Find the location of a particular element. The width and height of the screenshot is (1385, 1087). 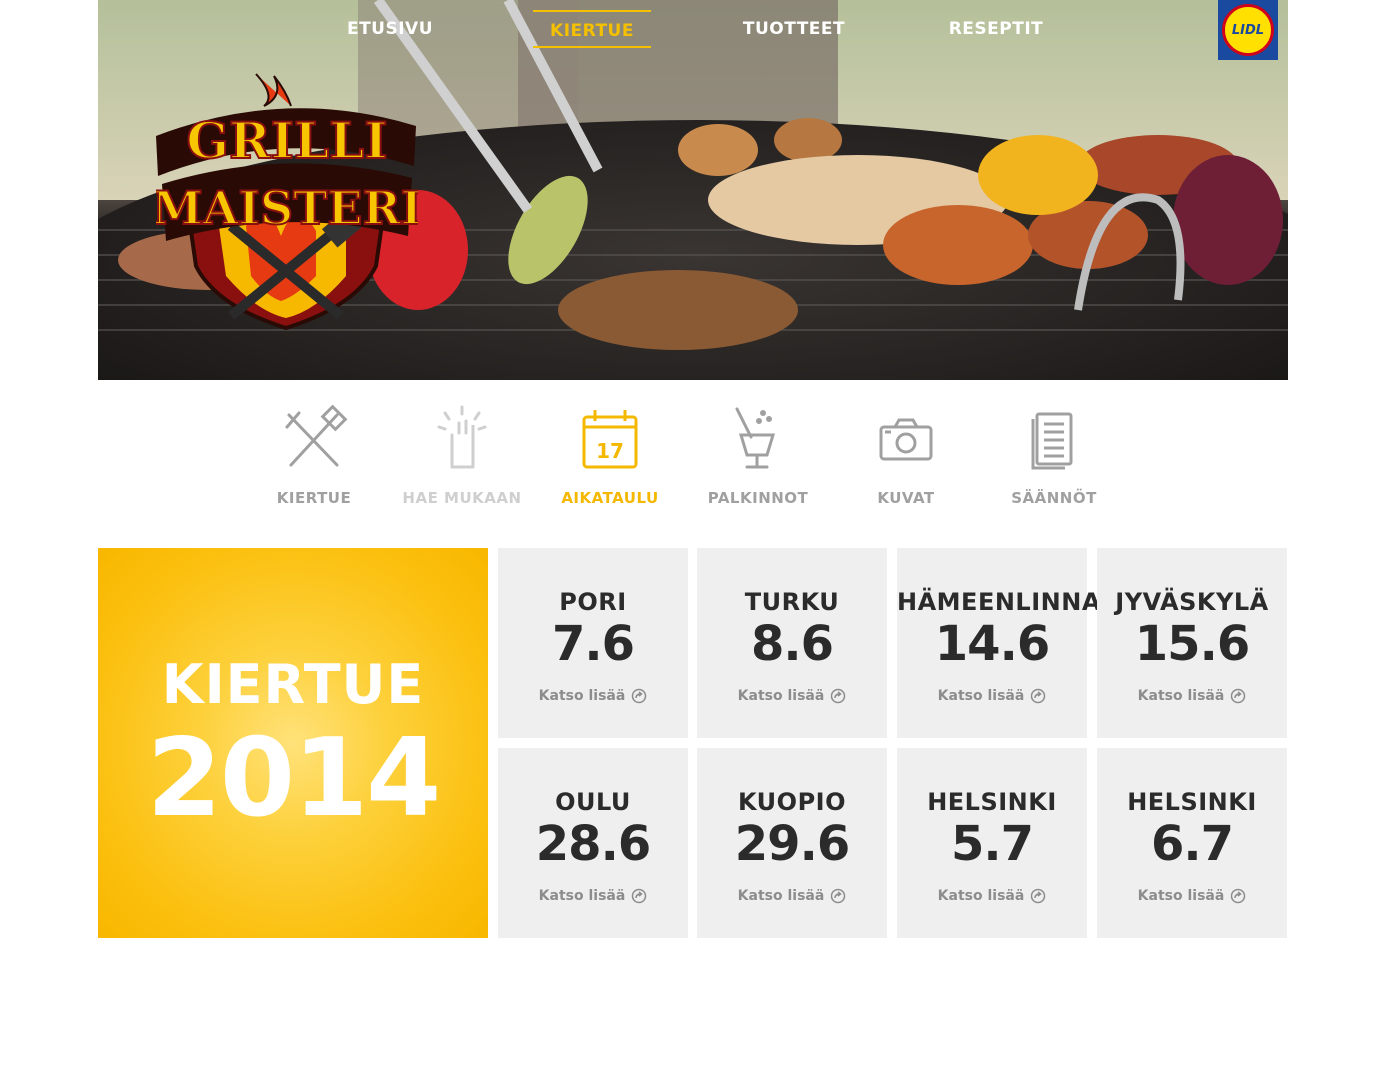

nav-kiertue: KIERTUE is located at coordinates (592, 29).